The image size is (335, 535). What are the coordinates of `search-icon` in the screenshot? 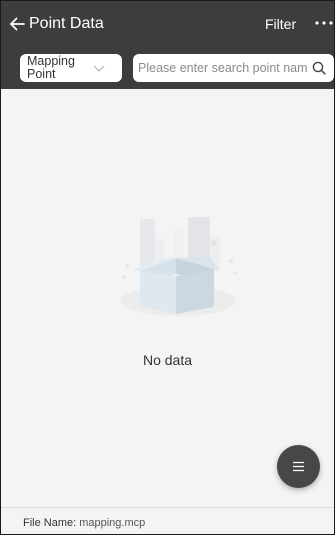 It's located at (319, 68).